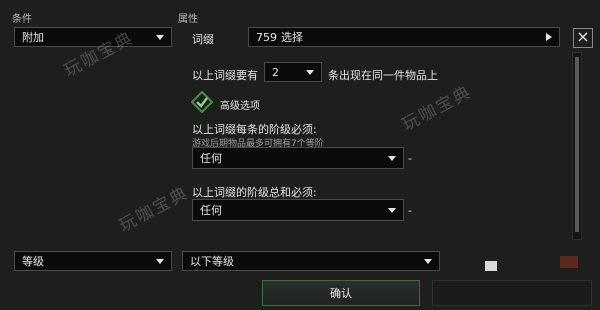 The height and width of the screenshot is (310, 600). Describe the element at coordinates (512, 293) in the screenshot. I see `secondary-button` at that location.